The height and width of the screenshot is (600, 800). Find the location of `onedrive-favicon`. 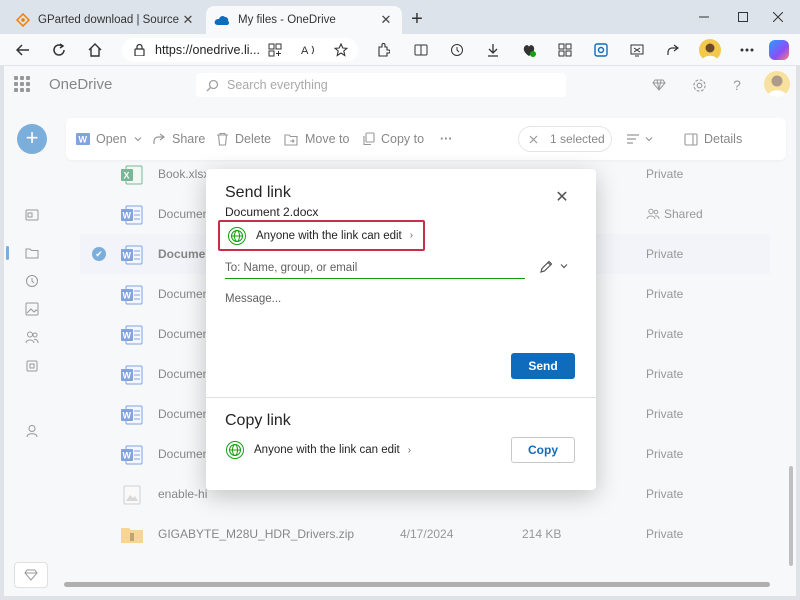

onedrive-favicon is located at coordinates (222, 20).